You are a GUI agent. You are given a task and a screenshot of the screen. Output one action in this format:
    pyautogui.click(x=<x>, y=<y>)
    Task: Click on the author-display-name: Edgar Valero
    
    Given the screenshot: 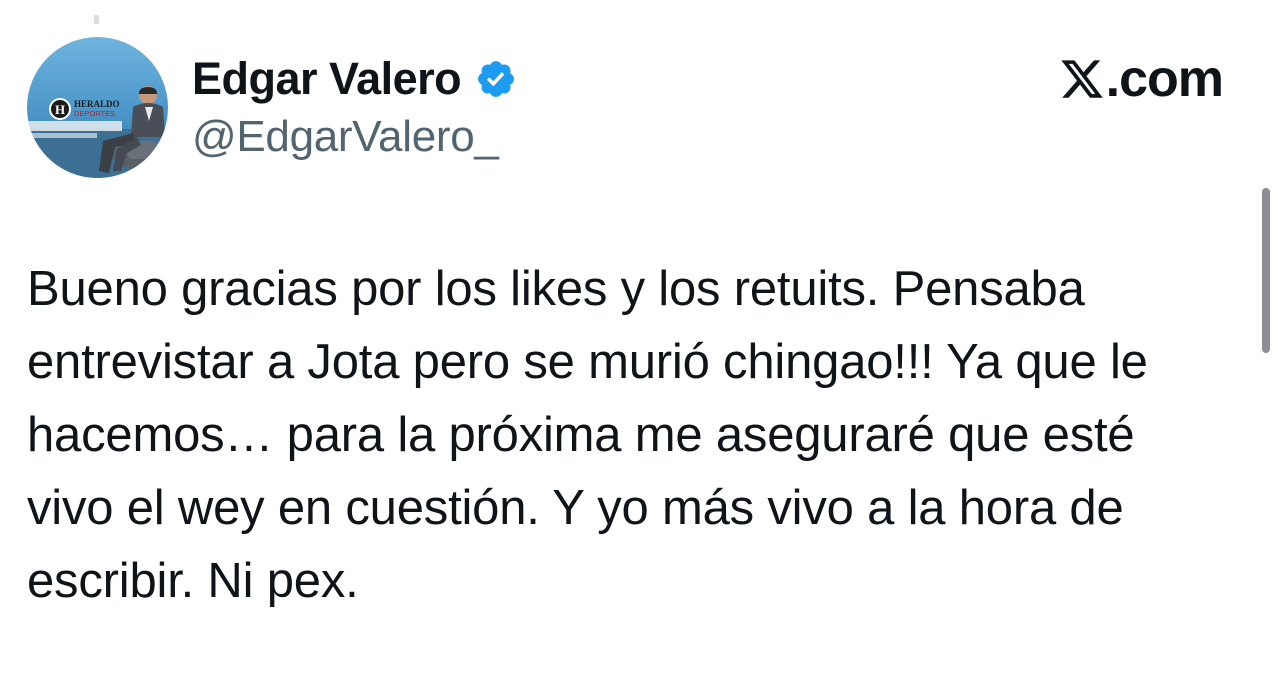 What is the action you would take?
    pyautogui.click(x=327, y=79)
    